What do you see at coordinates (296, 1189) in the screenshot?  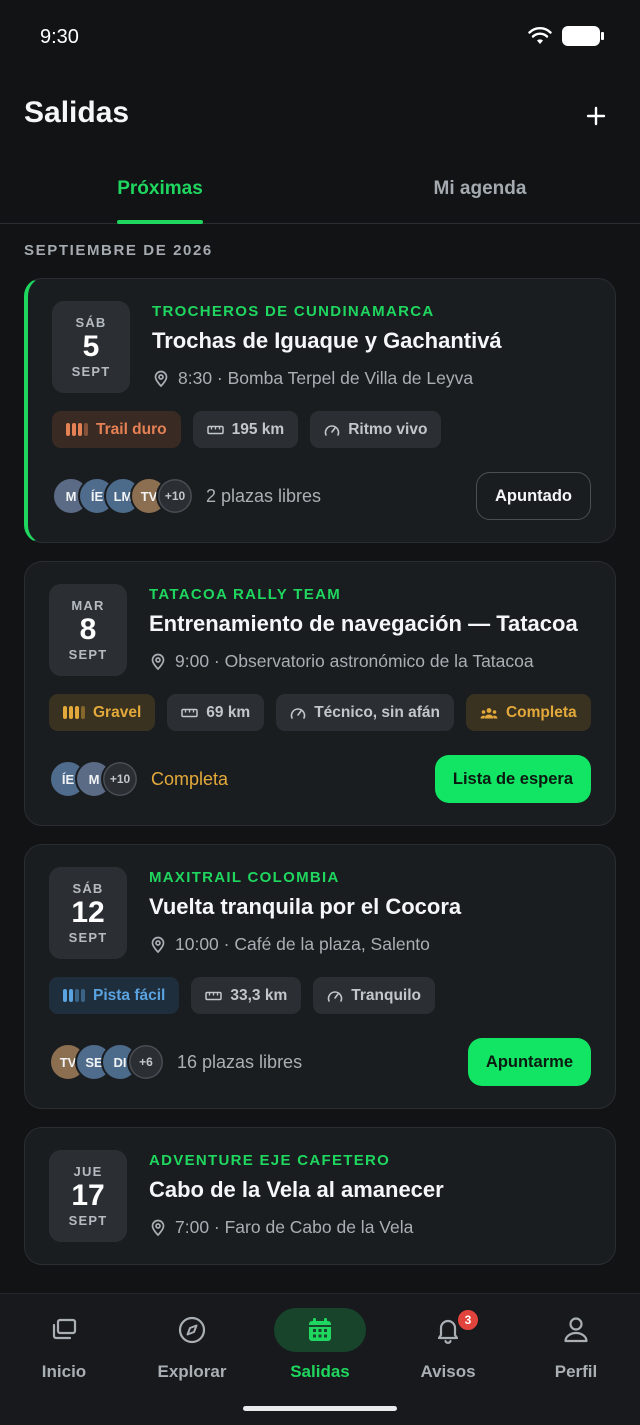 I see `ride-title: Cabo de la Vela al amanecer` at bounding box center [296, 1189].